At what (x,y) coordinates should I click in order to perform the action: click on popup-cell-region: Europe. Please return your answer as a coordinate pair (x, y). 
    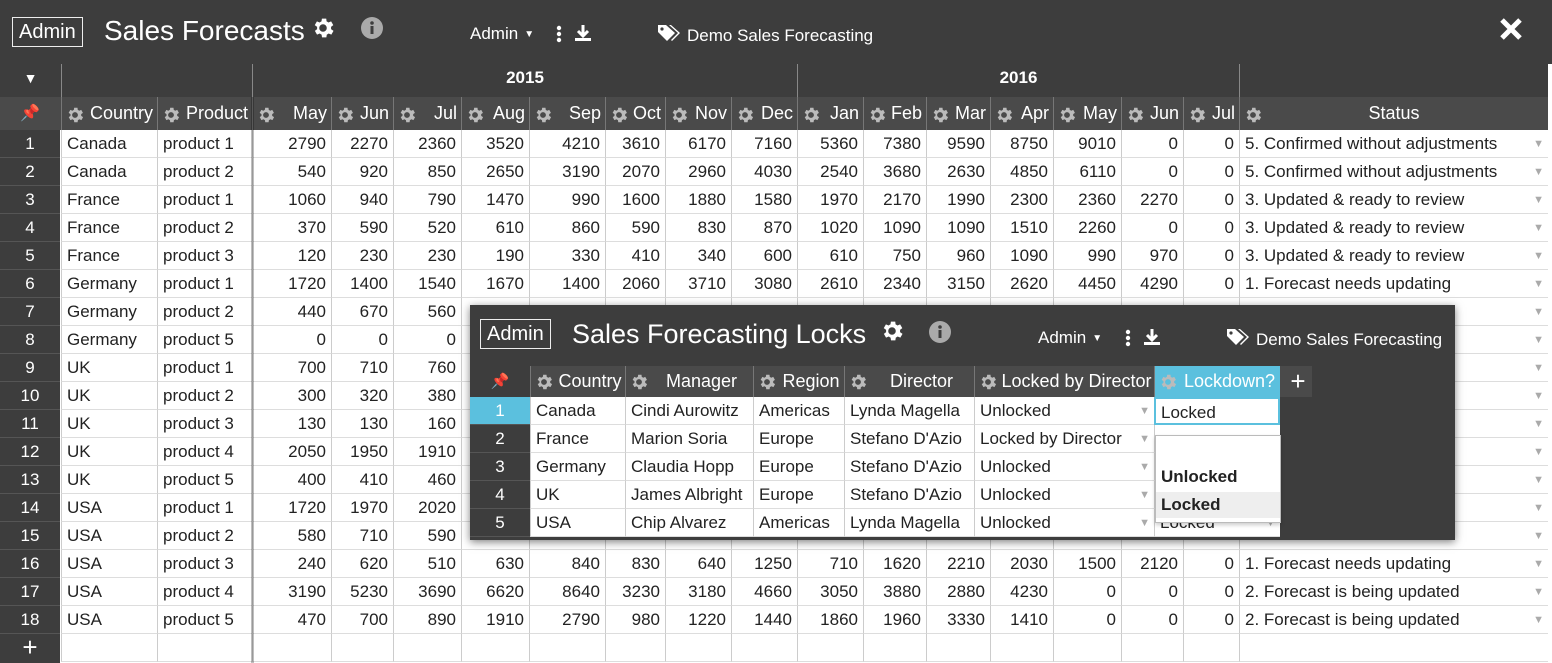
    Looking at the image, I should click on (798, 439).